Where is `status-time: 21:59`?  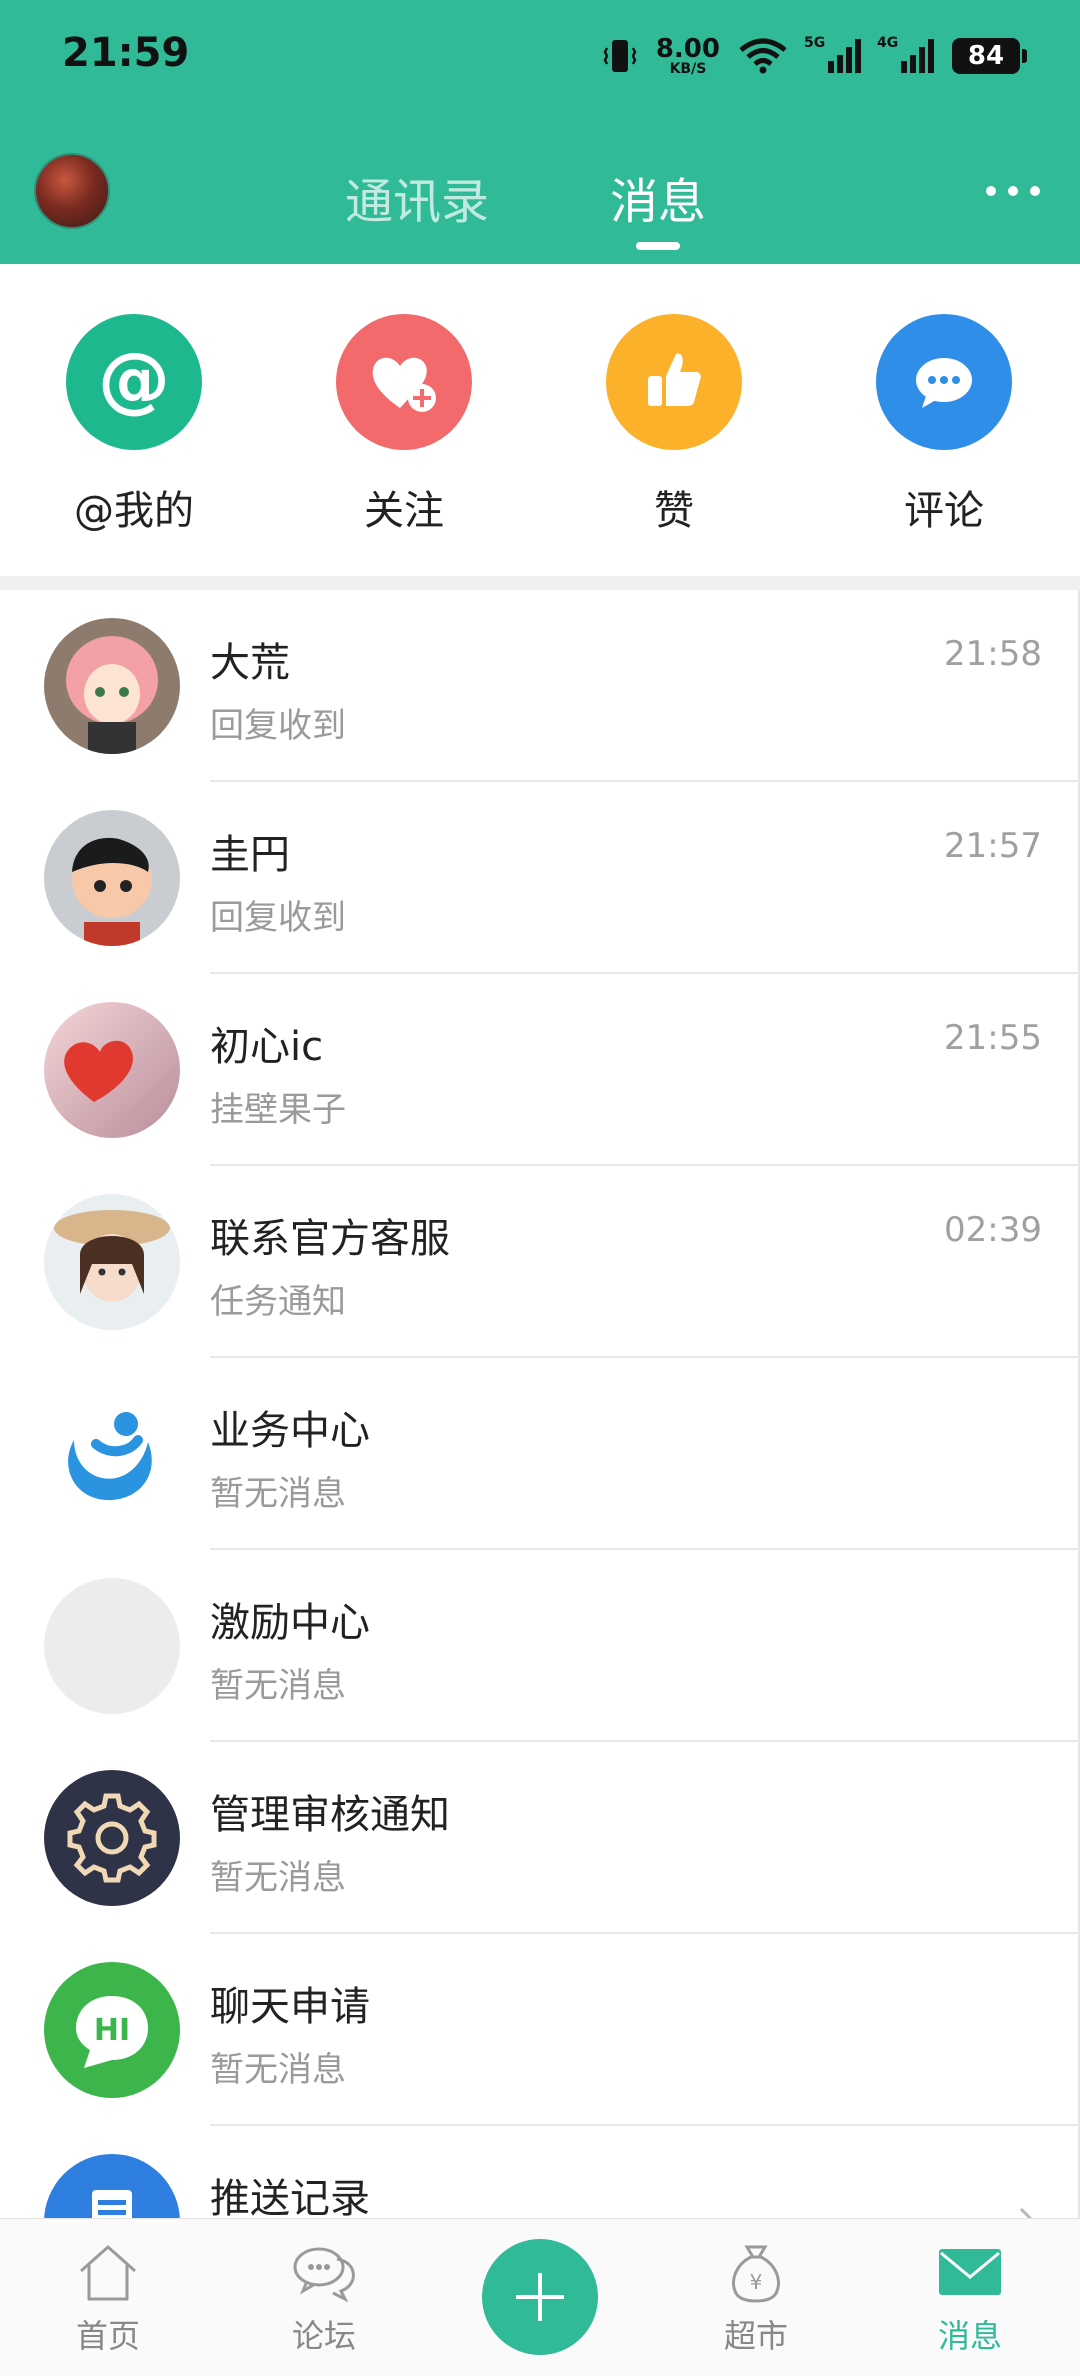 status-time: 21:59 is located at coordinates (126, 53).